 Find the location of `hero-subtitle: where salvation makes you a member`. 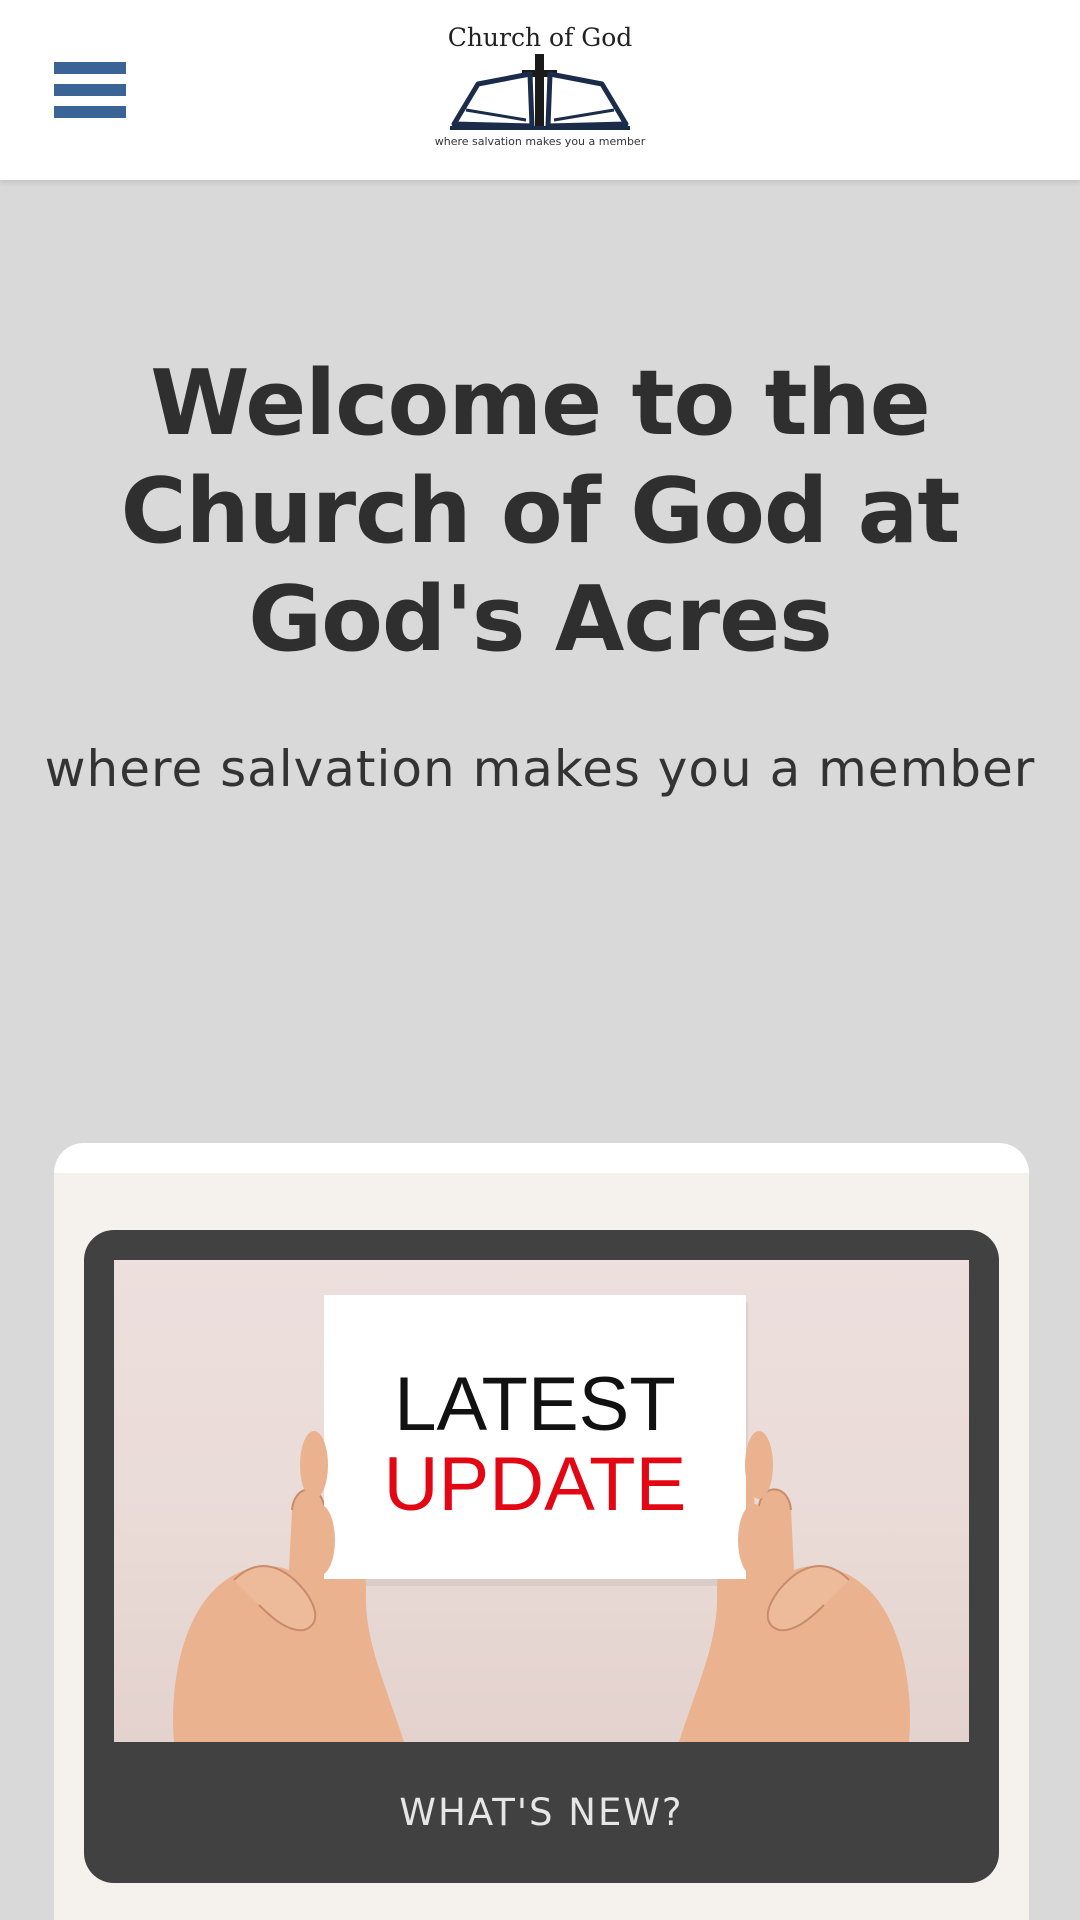

hero-subtitle: where salvation makes you a member is located at coordinates (540, 769).